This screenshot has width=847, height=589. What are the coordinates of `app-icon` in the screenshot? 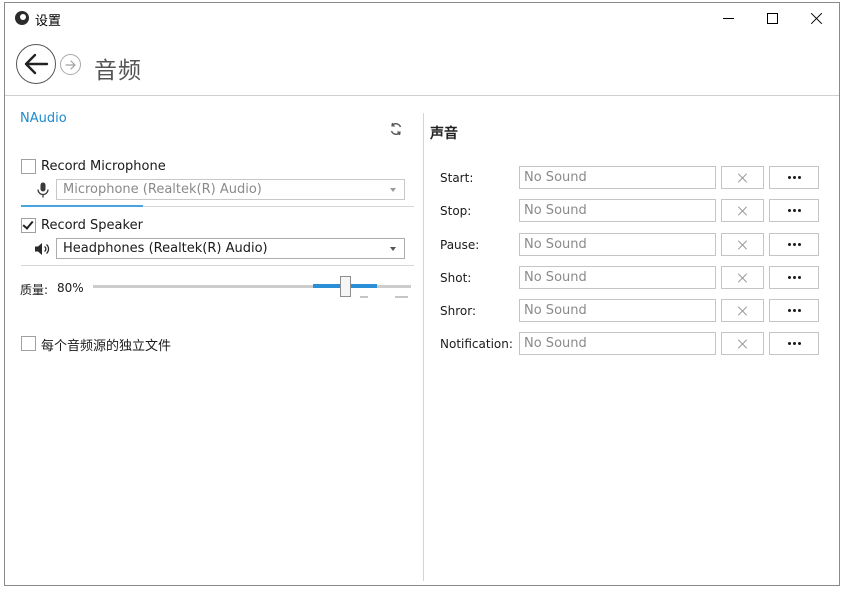 It's located at (22, 18).